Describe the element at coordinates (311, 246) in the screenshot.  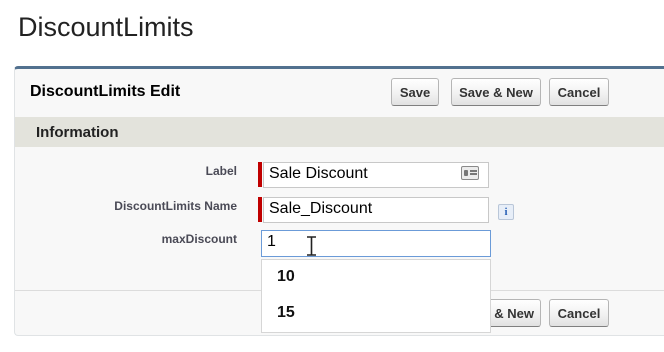
I see `text-cursor-icon` at that location.